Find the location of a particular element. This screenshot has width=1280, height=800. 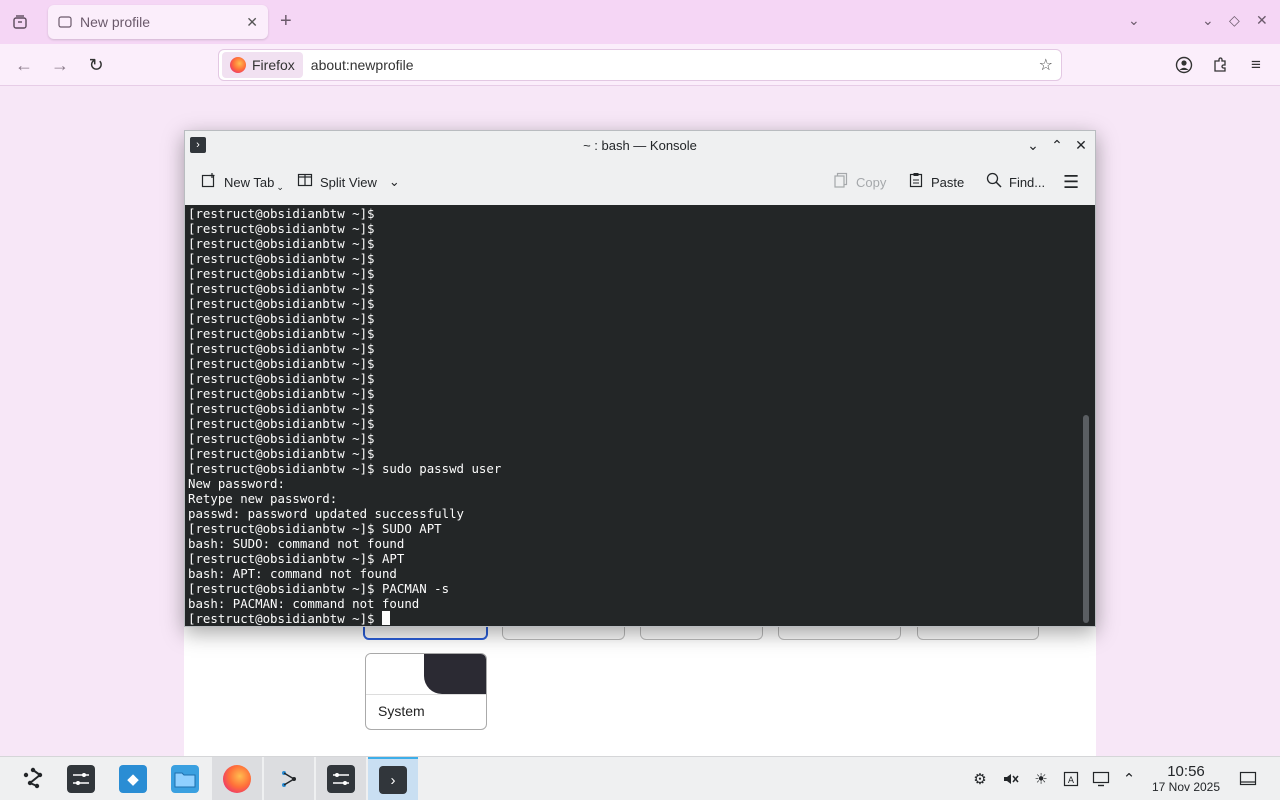

url-input: about:newprofile is located at coordinates (675, 65).